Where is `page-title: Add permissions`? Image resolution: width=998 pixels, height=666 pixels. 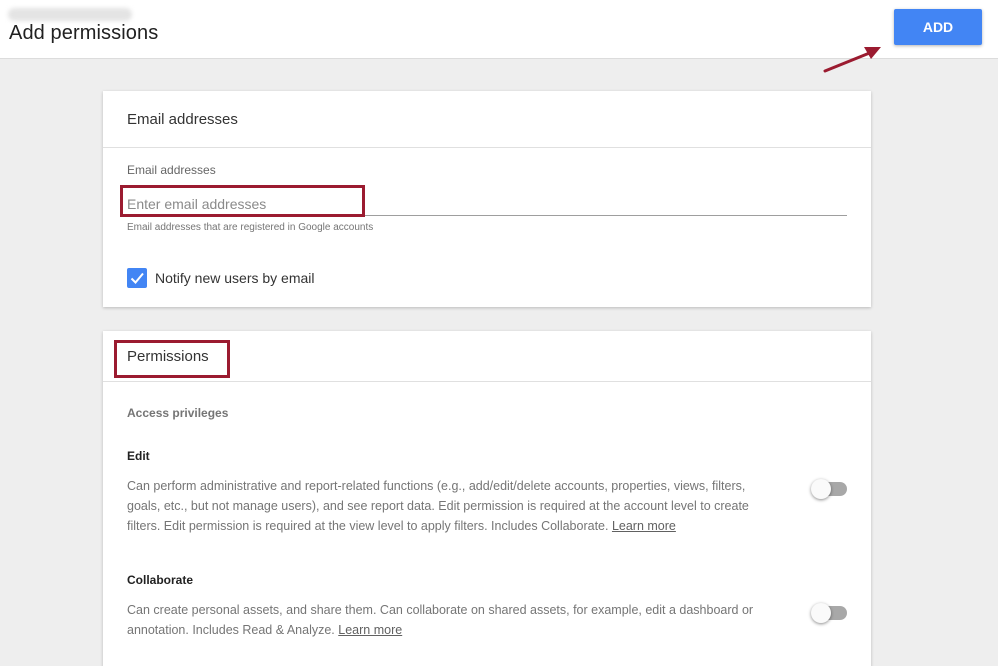 page-title: Add permissions is located at coordinates (84, 33).